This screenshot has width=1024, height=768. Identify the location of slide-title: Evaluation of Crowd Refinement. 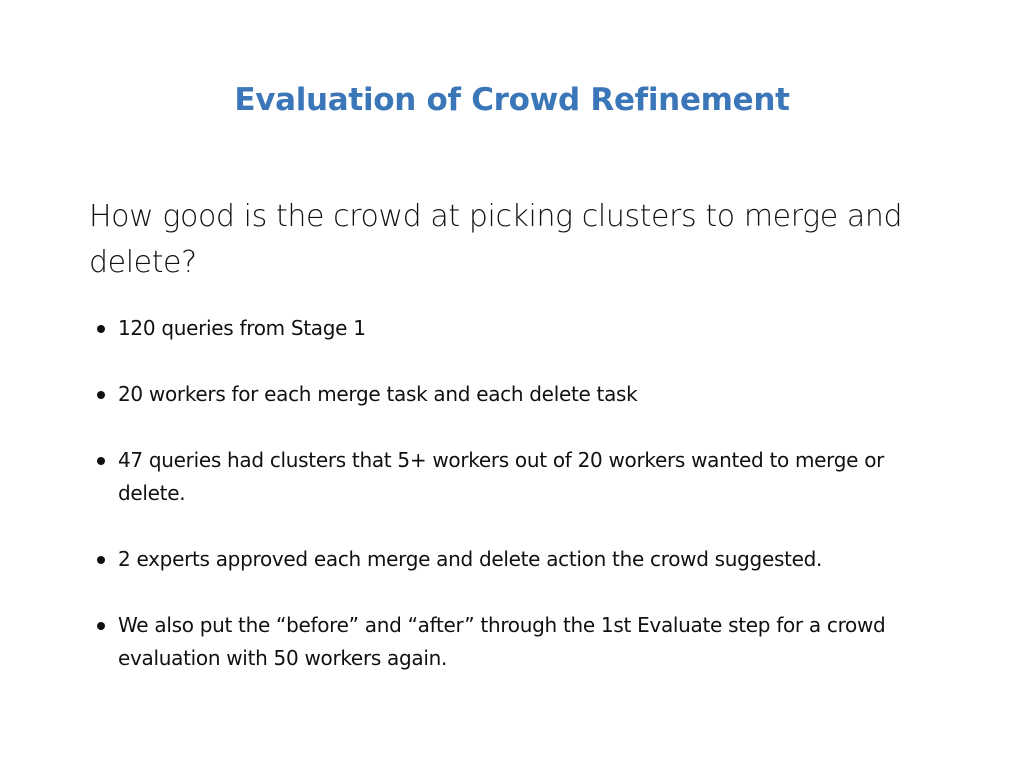
(512, 100).